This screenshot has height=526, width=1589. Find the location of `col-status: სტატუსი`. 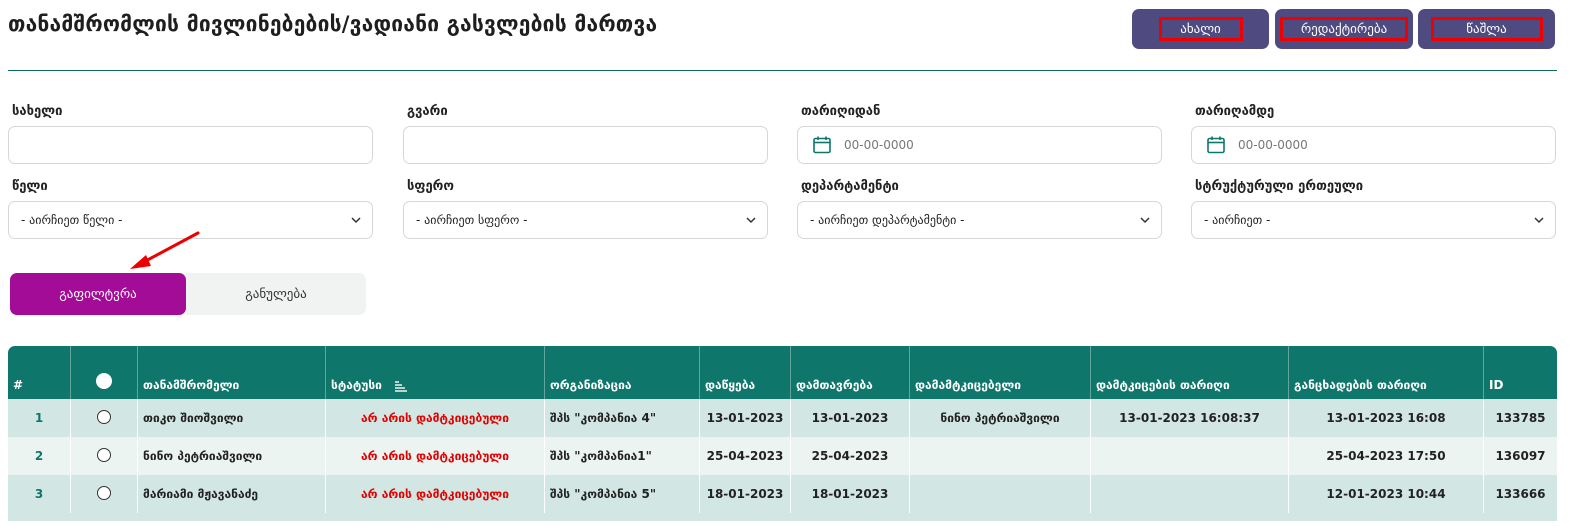

col-status: სტატუსი is located at coordinates (435, 372).